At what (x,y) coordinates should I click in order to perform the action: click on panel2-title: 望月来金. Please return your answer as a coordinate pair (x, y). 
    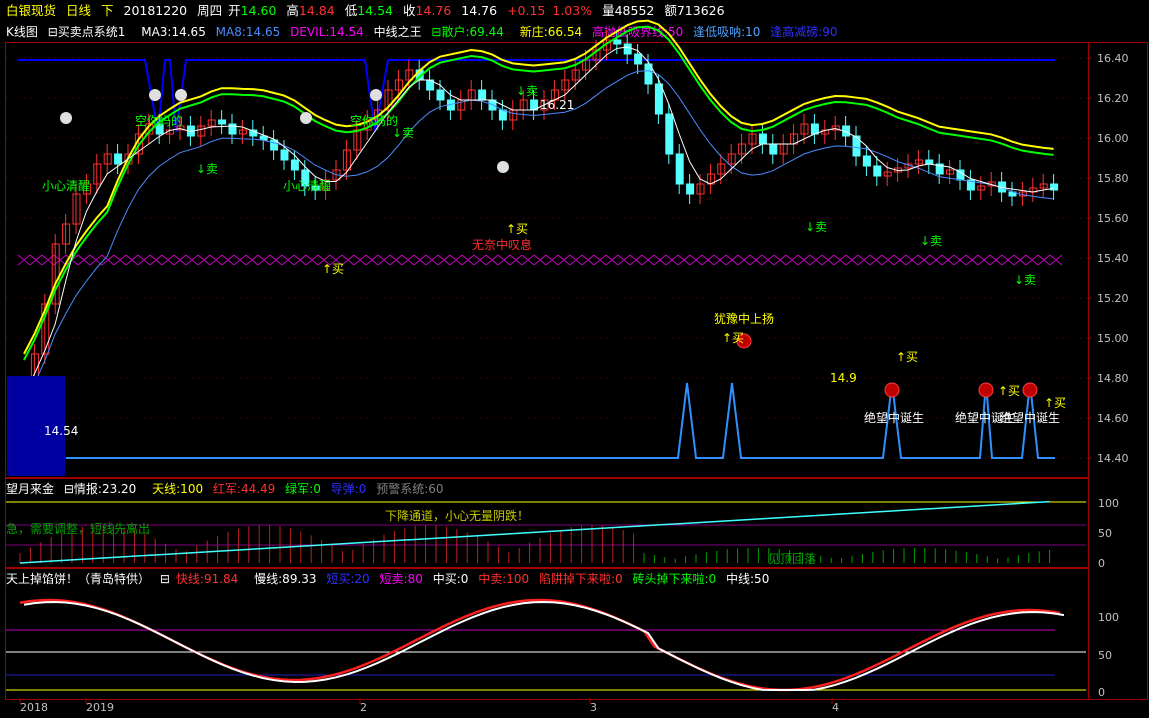
    Looking at the image, I should click on (30, 489).